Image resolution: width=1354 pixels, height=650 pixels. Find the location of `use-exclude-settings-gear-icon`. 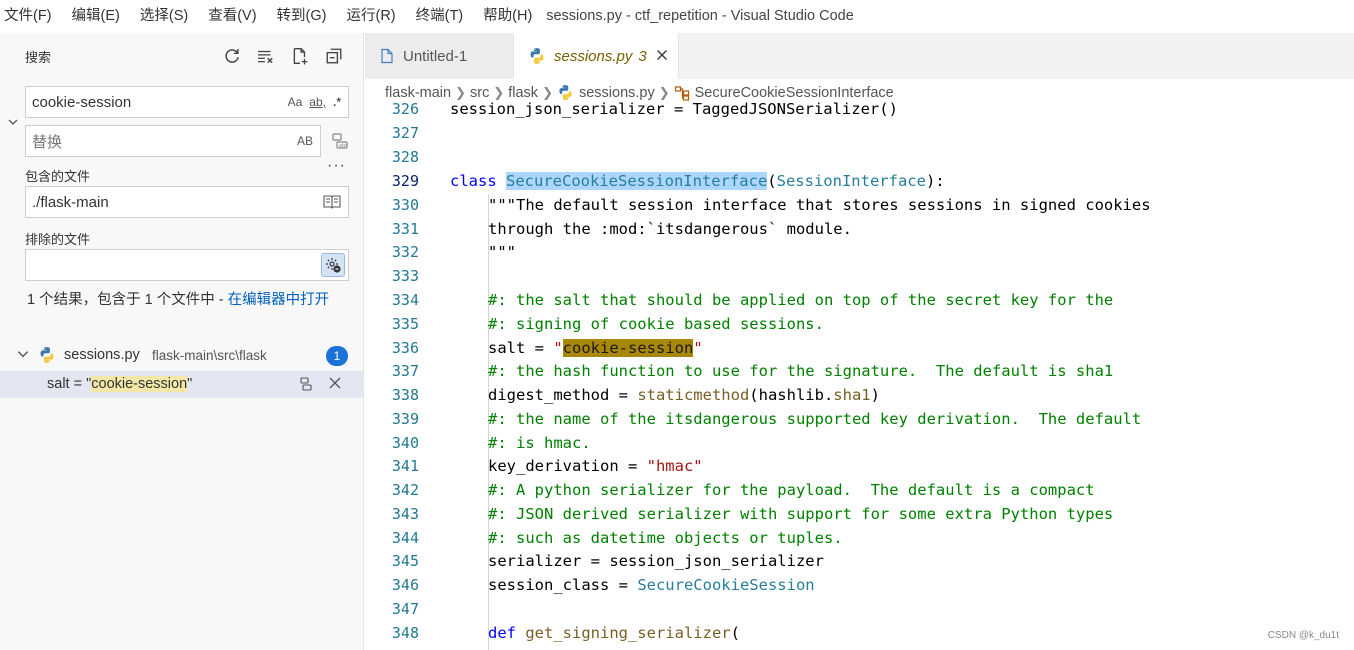

use-exclude-settings-gear-icon is located at coordinates (333, 265).